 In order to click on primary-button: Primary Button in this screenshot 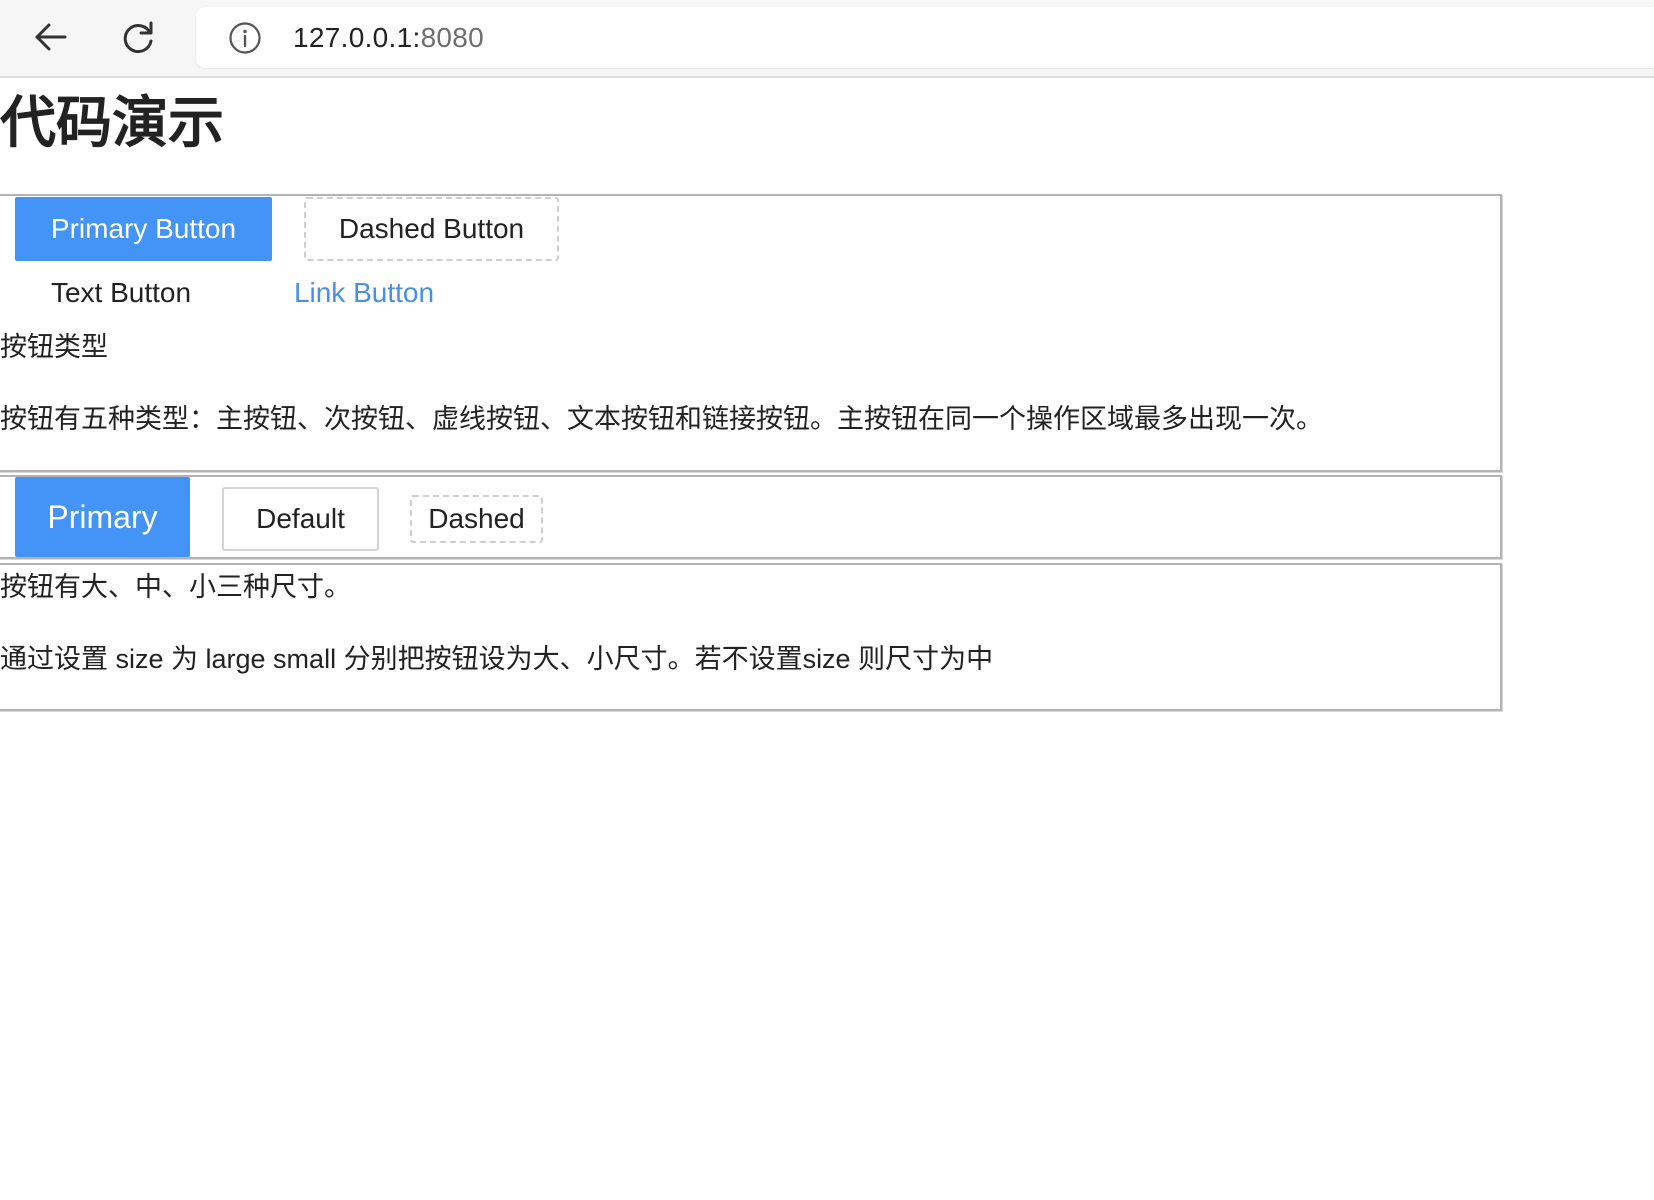, I will do `click(143, 229)`.